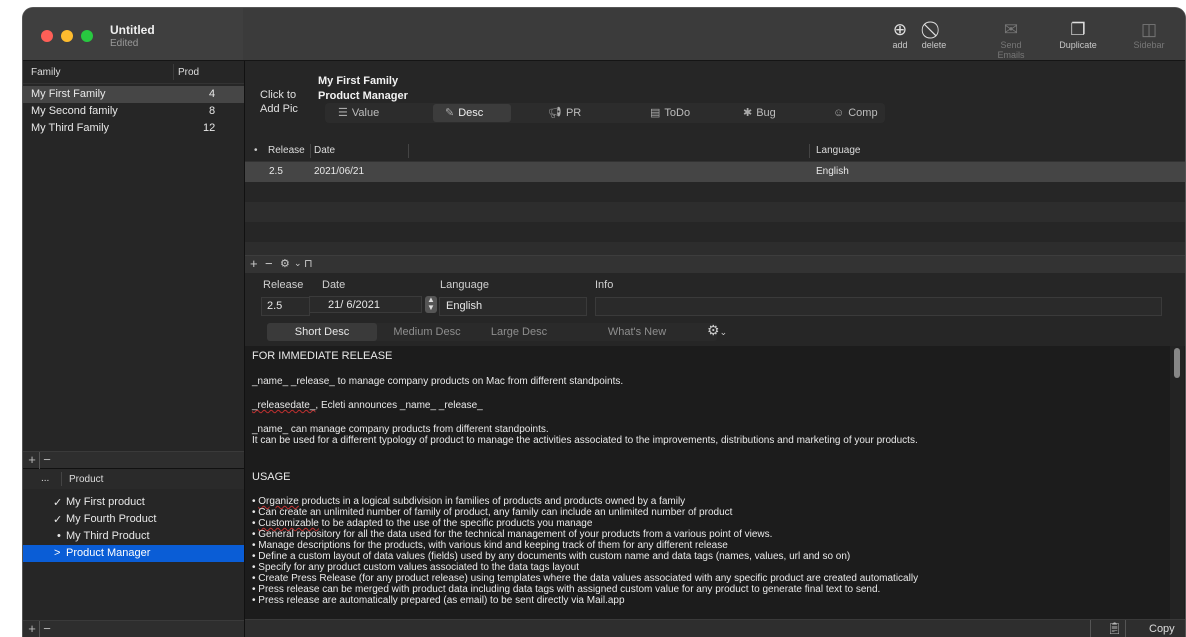  I want to click on product-name: My Fourth Product, so click(111, 519).